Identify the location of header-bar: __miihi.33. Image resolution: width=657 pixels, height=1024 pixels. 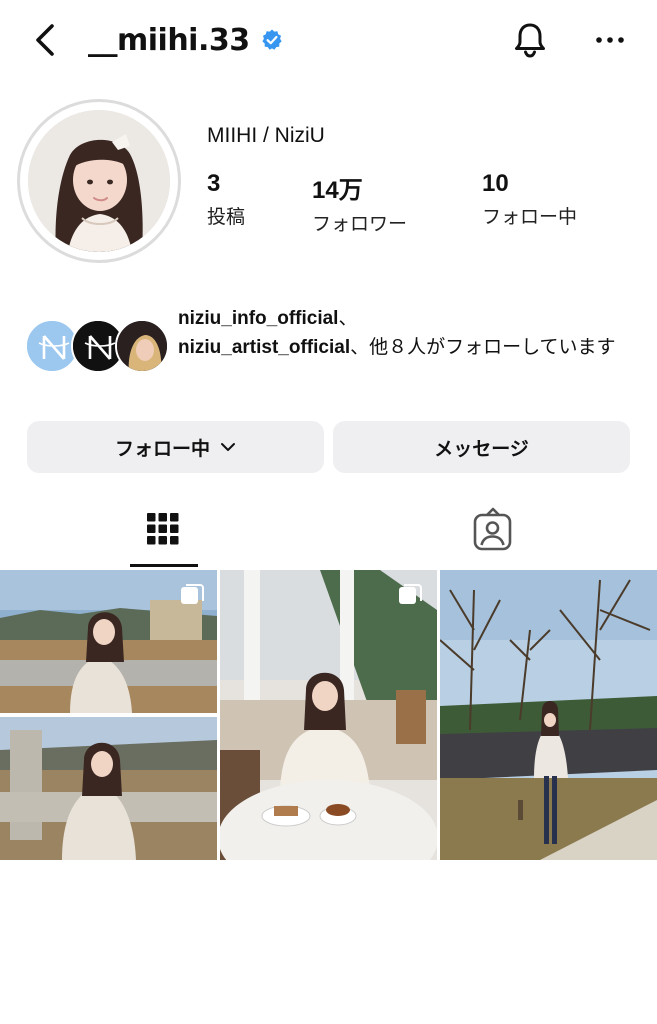
(328, 40).